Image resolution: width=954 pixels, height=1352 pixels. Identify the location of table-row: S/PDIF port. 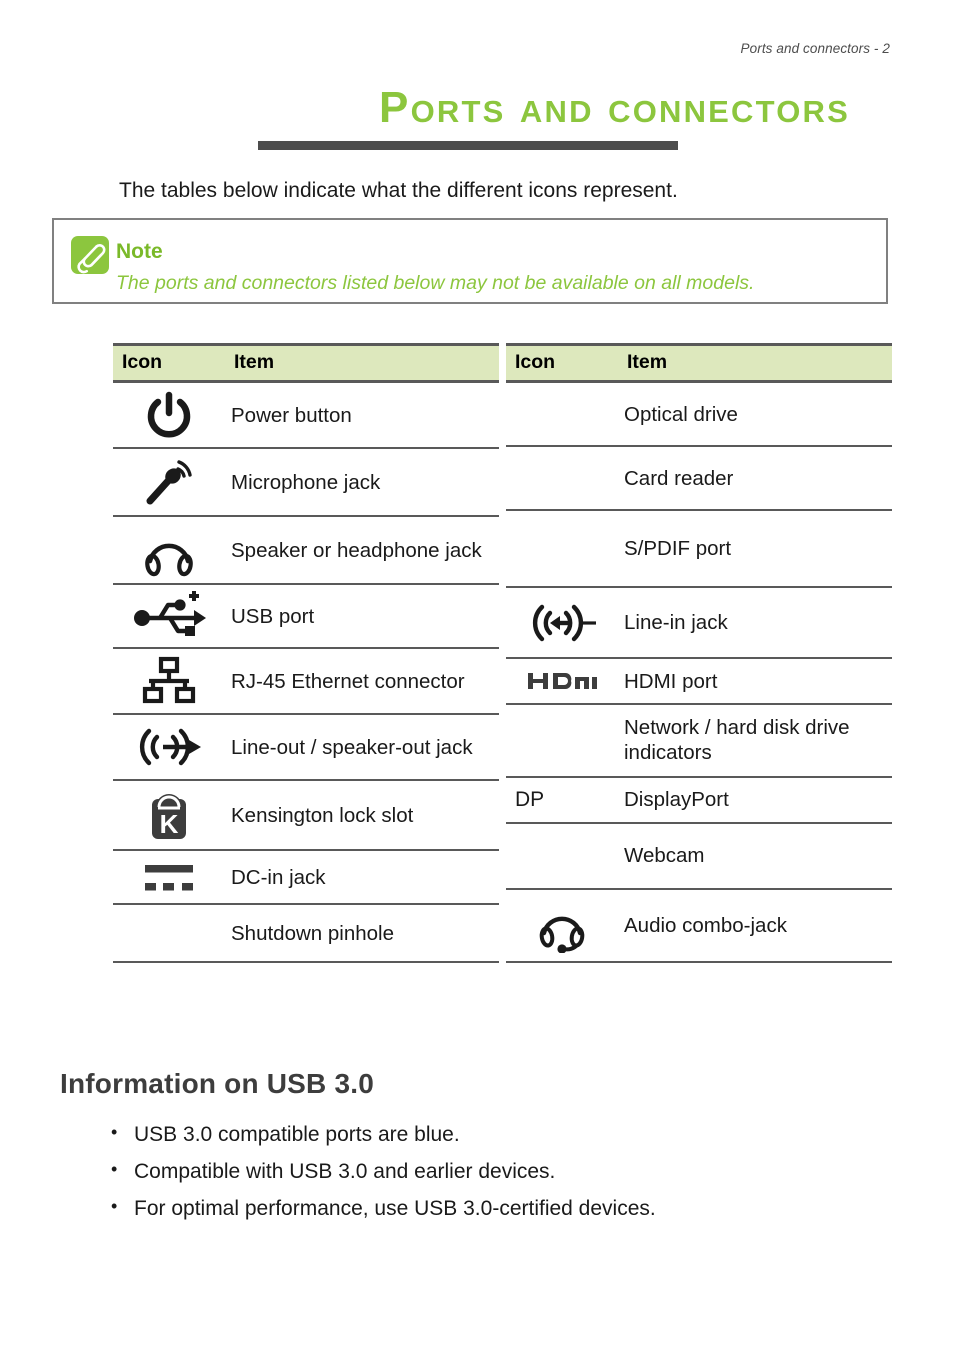
(699, 549).